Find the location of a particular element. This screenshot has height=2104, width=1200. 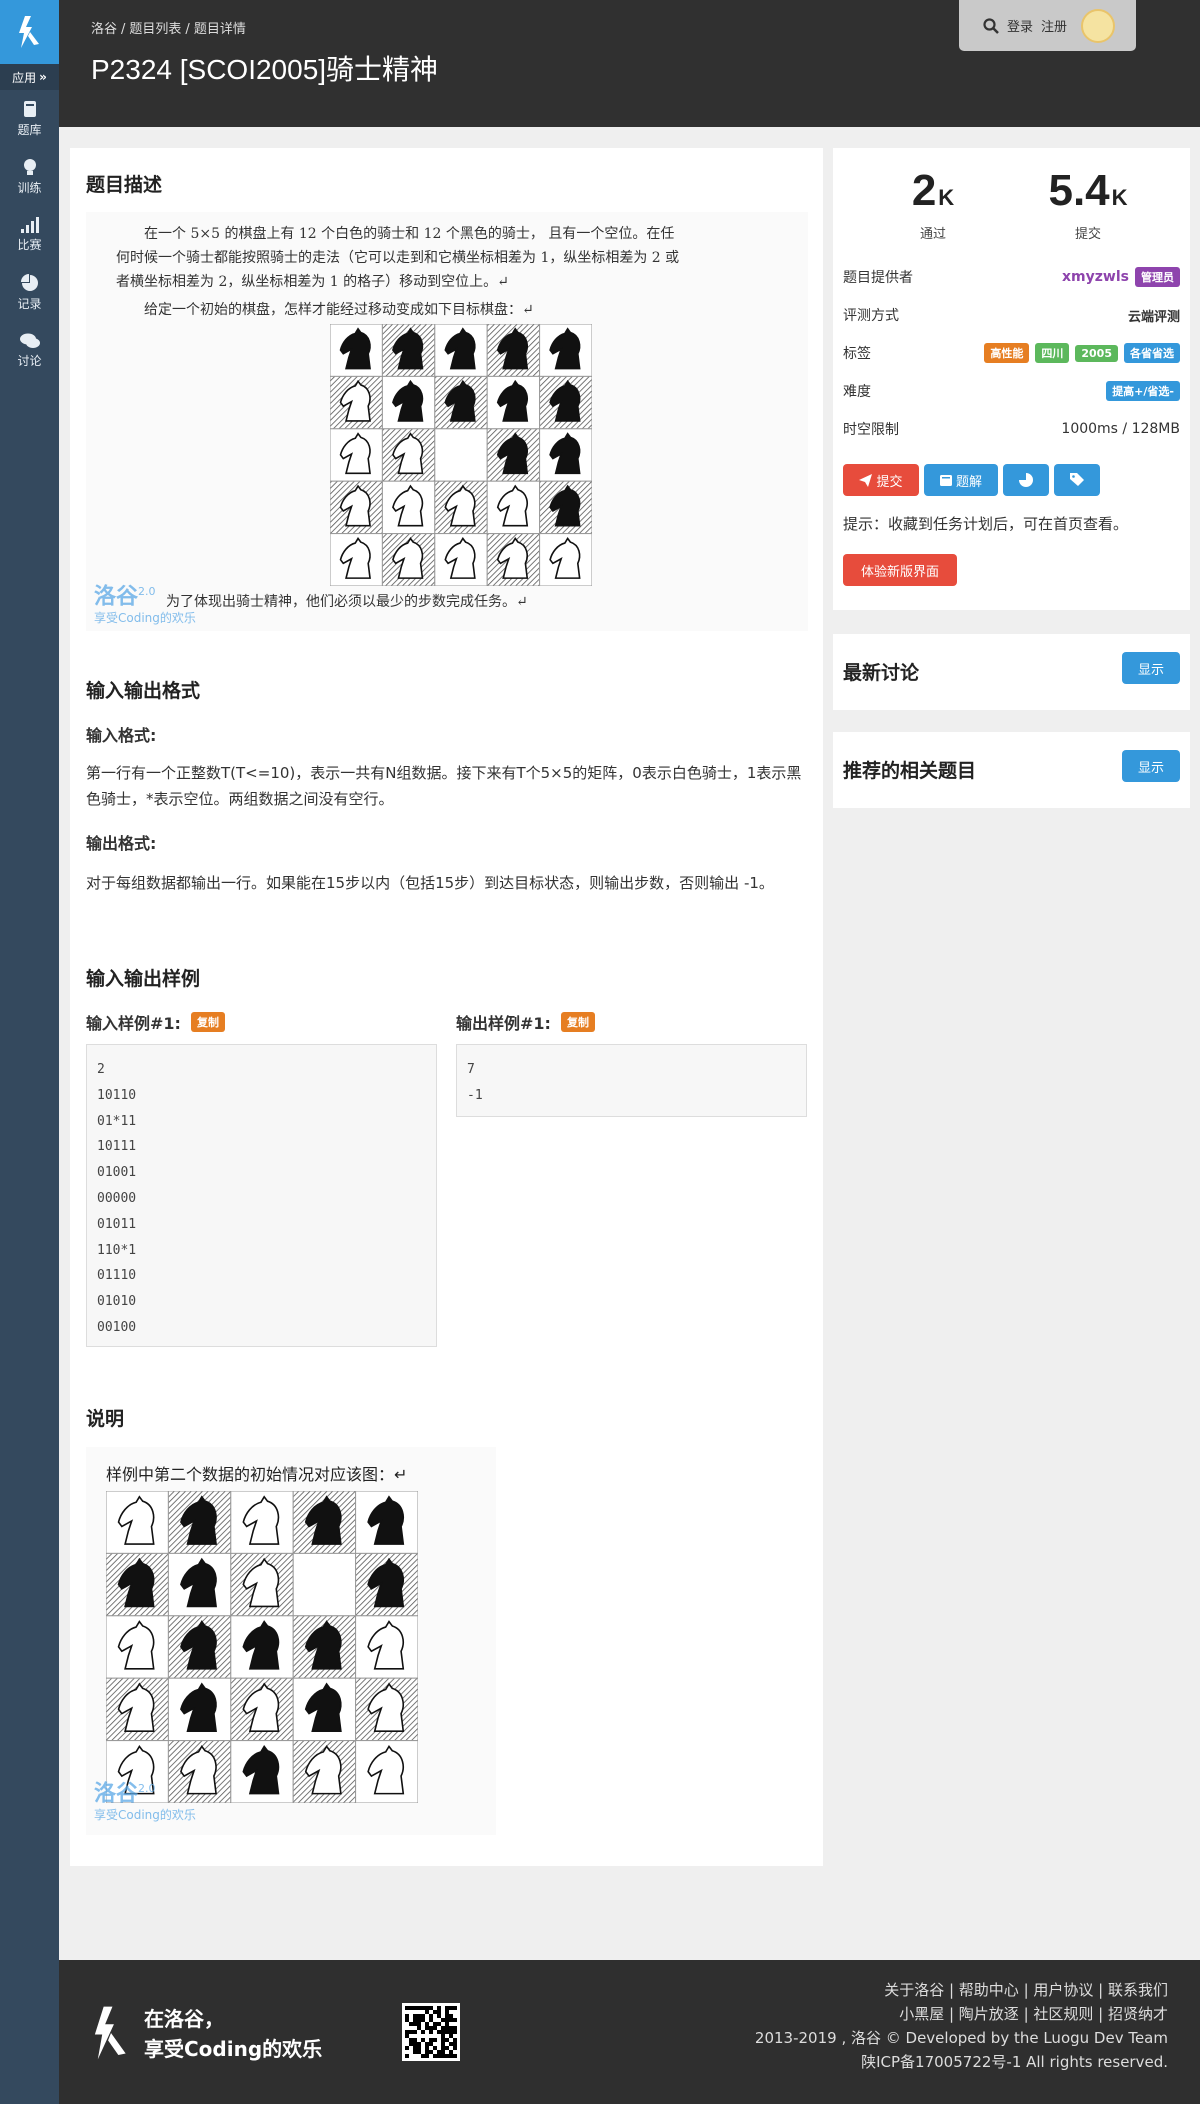

solution-button: 题解 is located at coordinates (961, 480).